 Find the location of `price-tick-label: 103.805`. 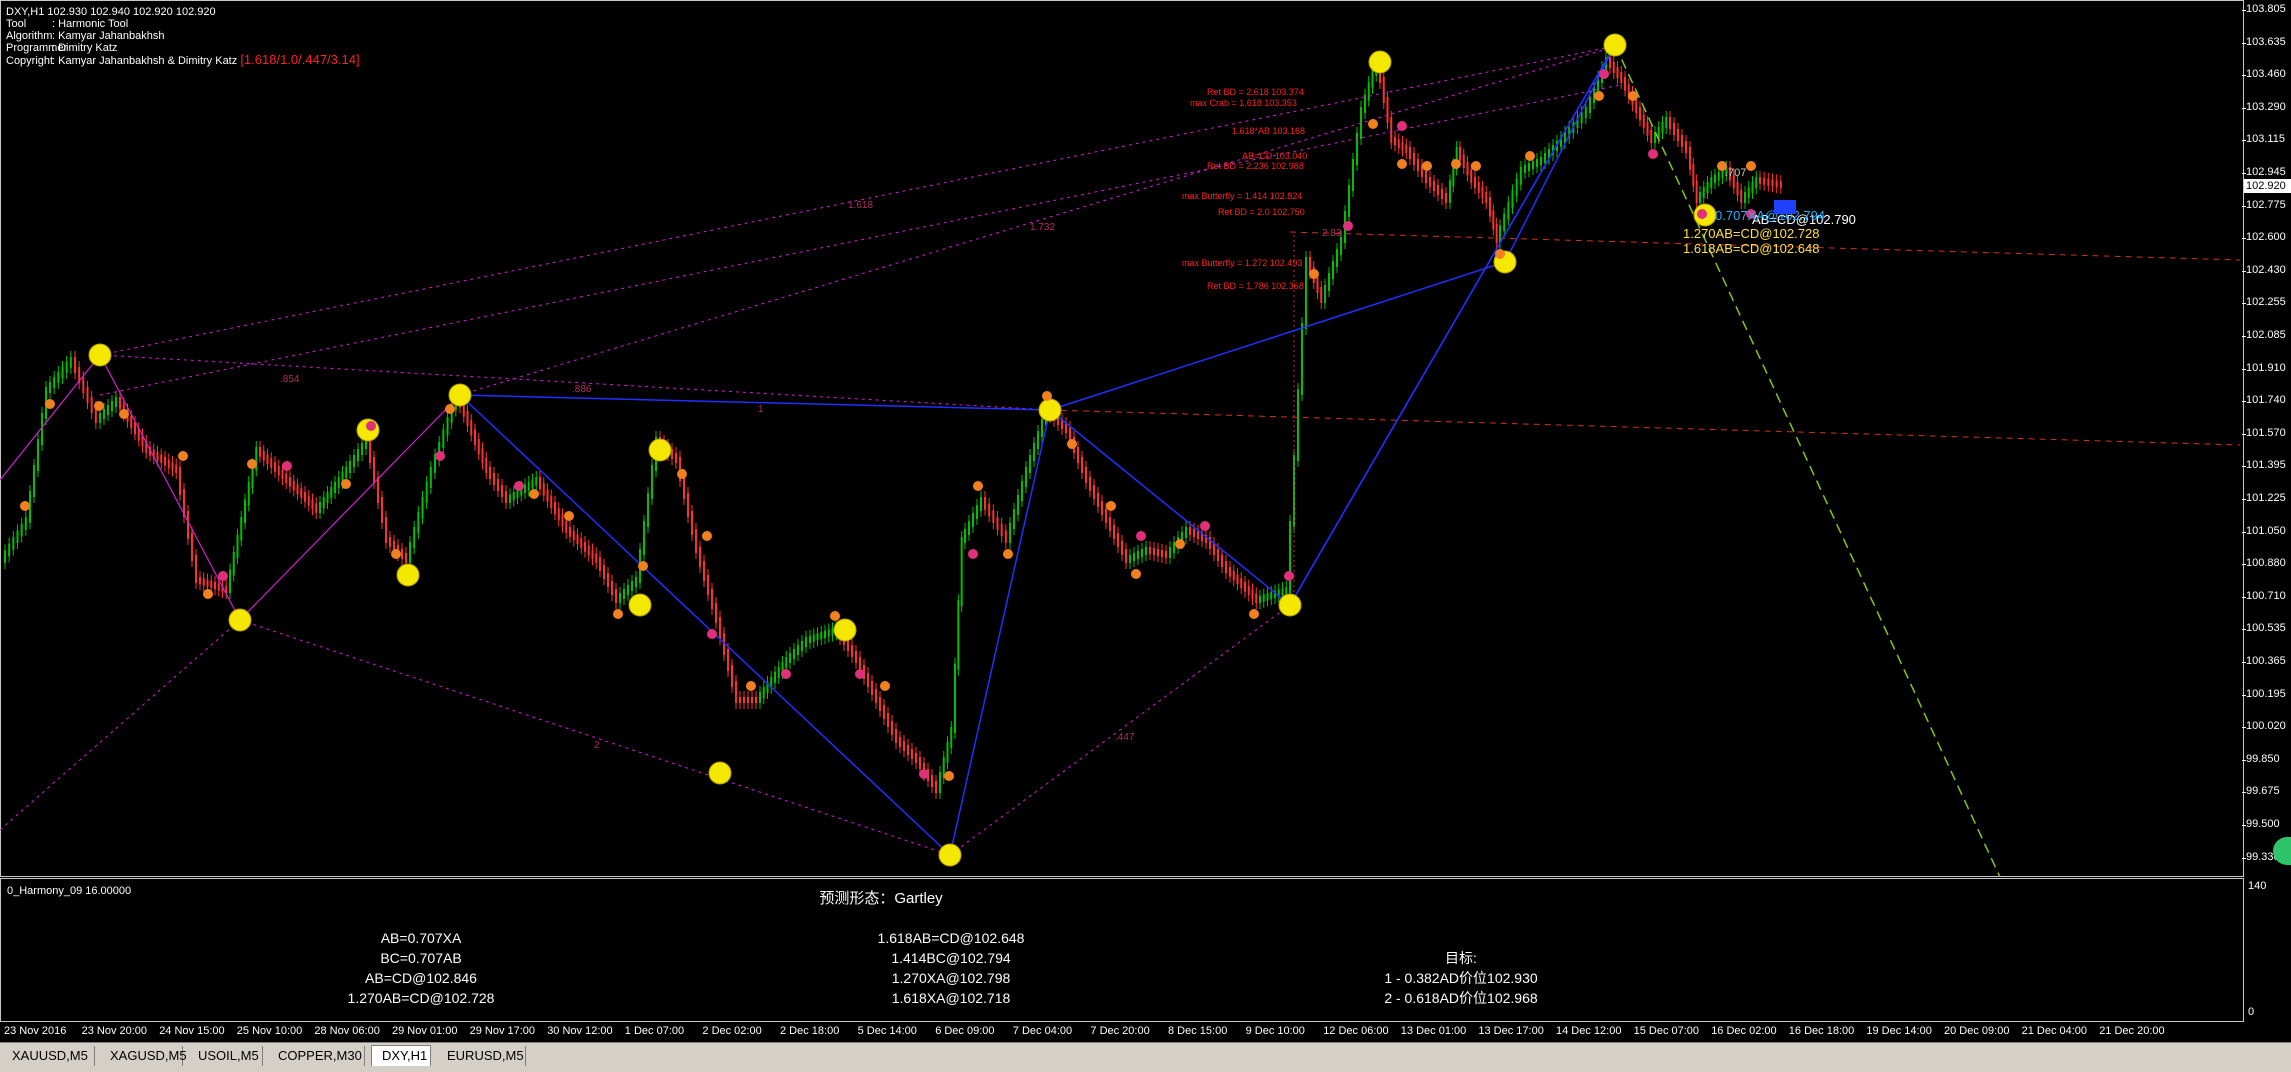

price-tick-label: 103.805 is located at coordinates (2266, 9).